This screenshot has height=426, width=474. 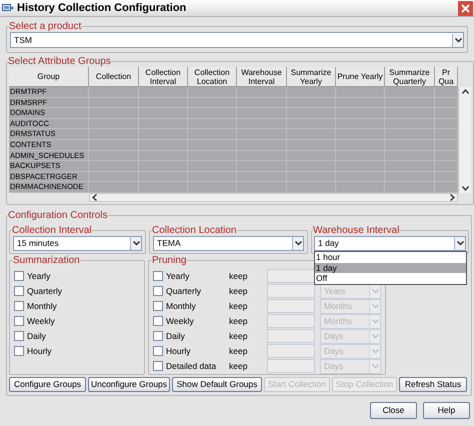 What do you see at coordinates (102, 8) in the screenshot?
I see `window-title: History Collection Configuration` at bounding box center [102, 8].